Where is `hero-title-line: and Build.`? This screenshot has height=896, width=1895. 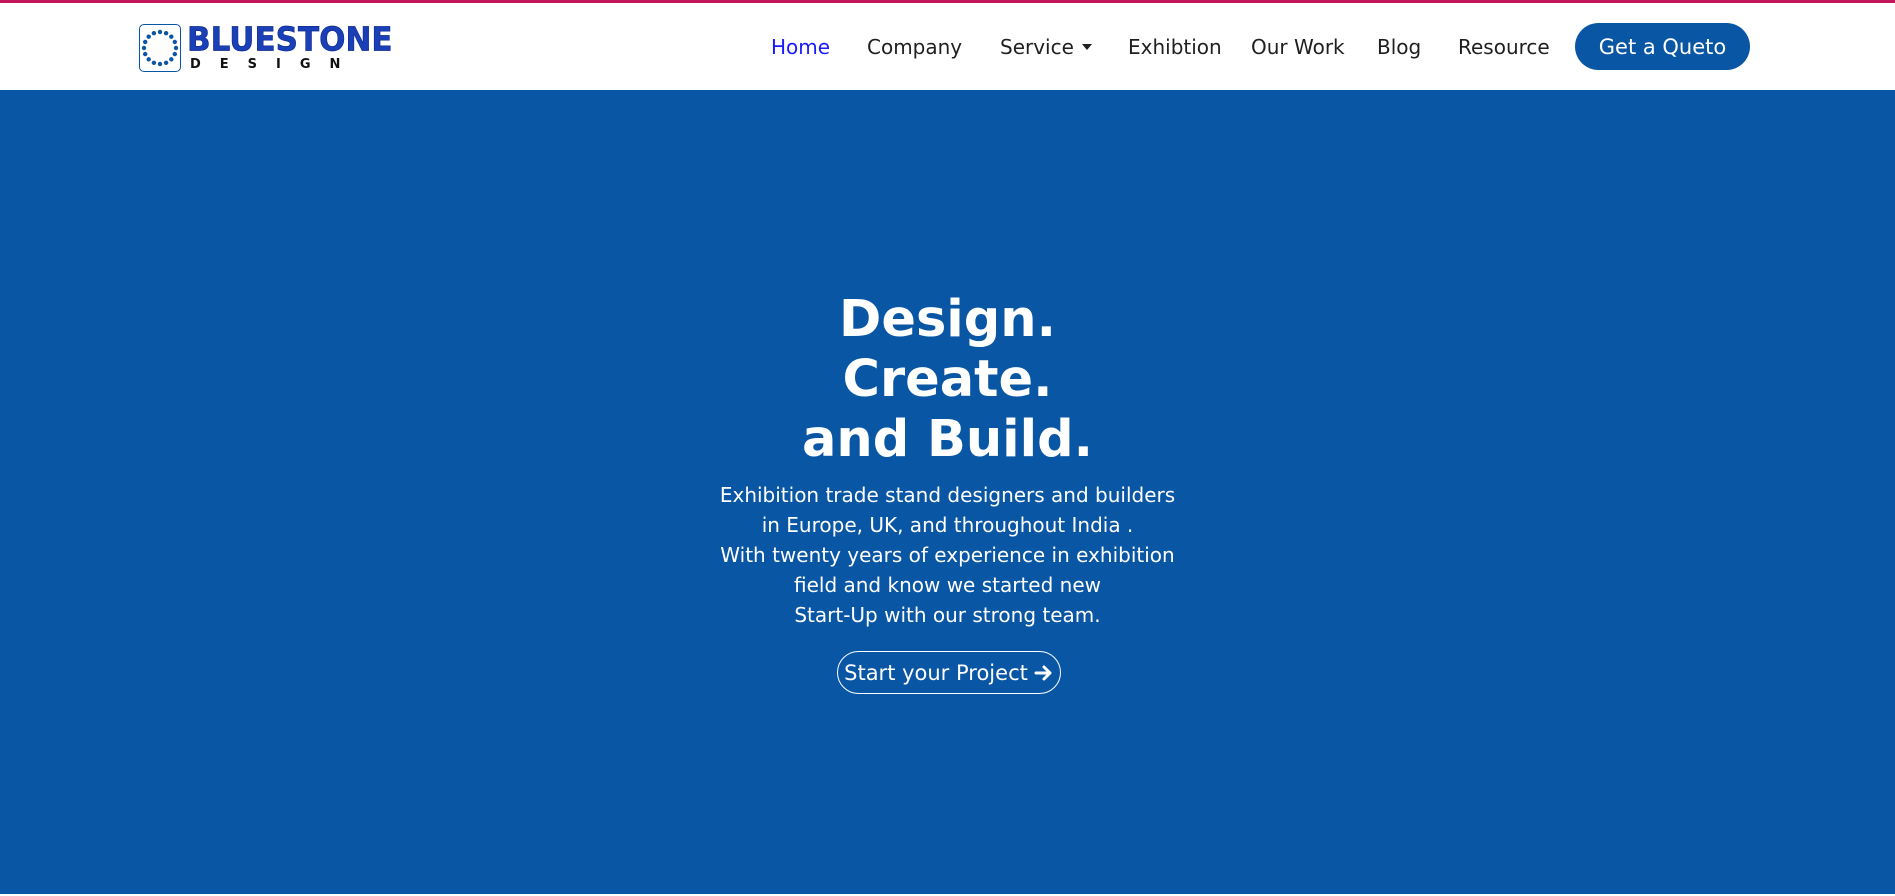 hero-title-line: and Build. is located at coordinates (947, 439).